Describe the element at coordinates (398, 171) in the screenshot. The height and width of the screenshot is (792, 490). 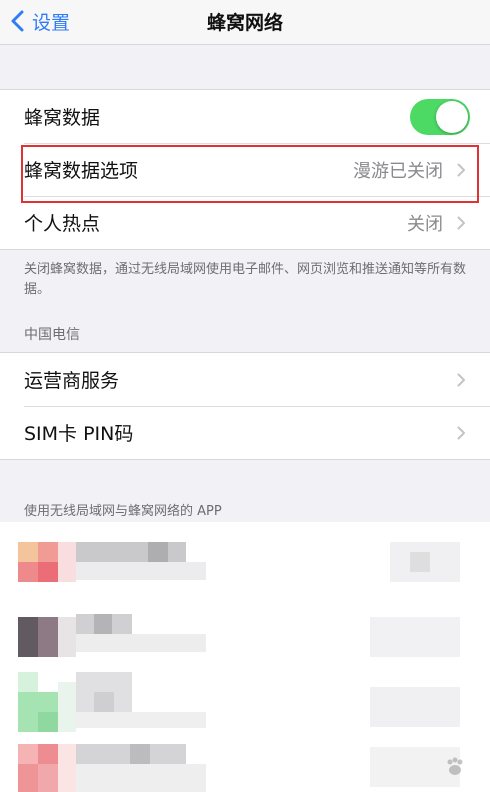
I see `cellular-options-value: 漫游已关闭` at that location.